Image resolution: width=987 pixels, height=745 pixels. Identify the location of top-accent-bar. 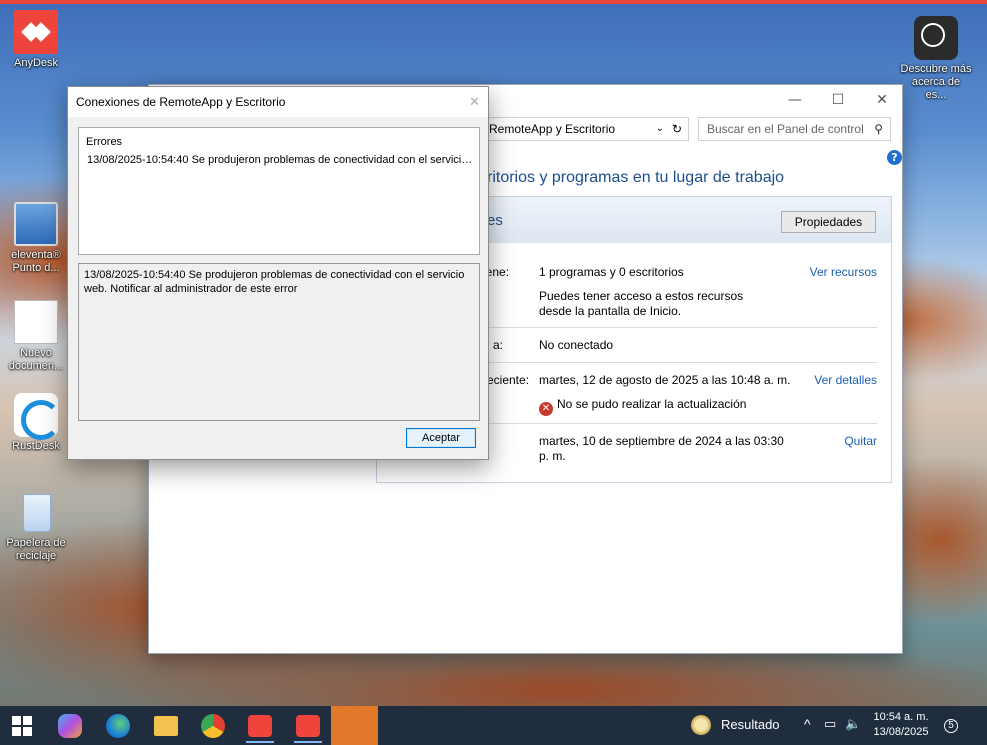
(493, 2).